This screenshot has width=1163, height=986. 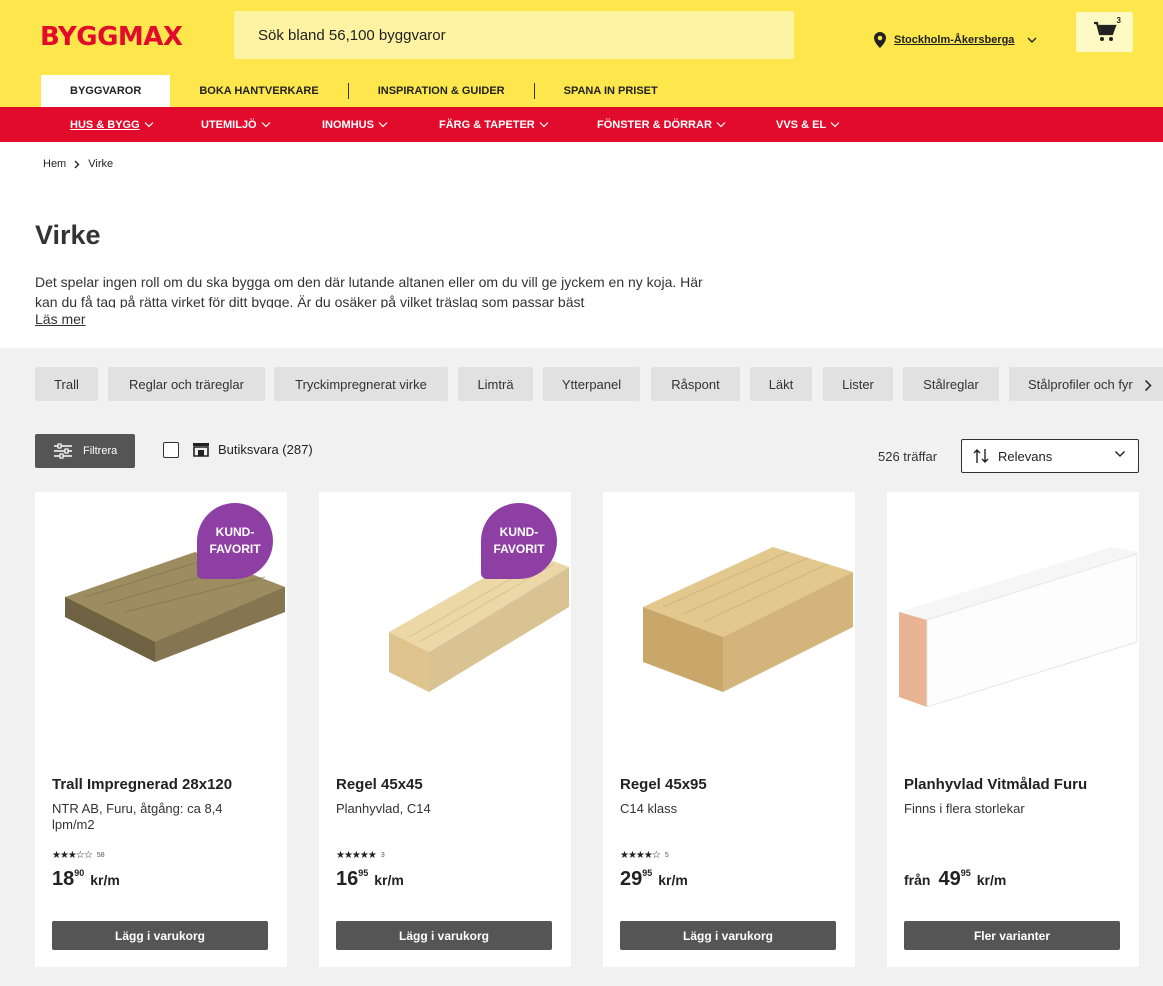 What do you see at coordinates (495, 384) in the screenshot?
I see `chip-limtra: Limträ` at bounding box center [495, 384].